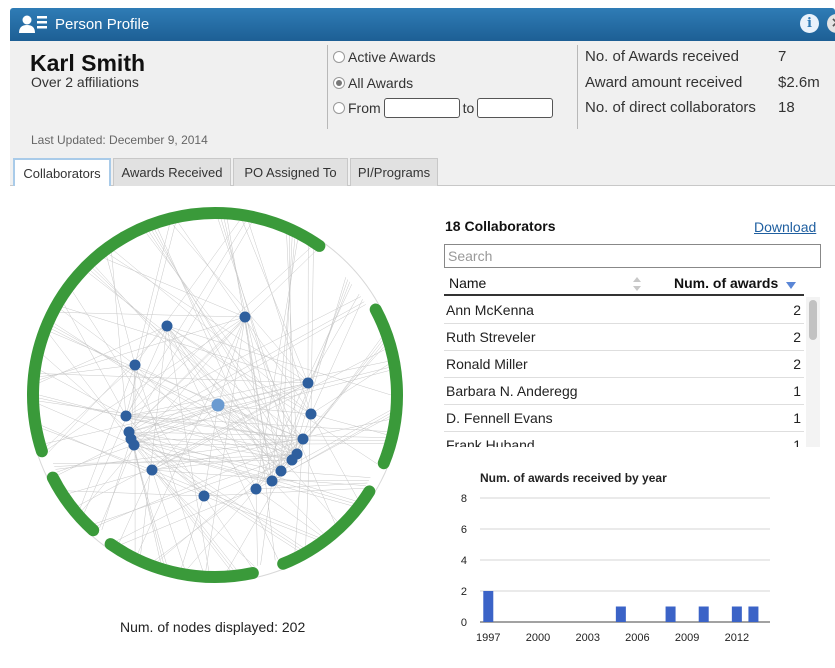 The height and width of the screenshot is (668, 835). What do you see at coordinates (831, 23) in the screenshot?
I see `close-icon: ×` at bounding box center [831, 23].